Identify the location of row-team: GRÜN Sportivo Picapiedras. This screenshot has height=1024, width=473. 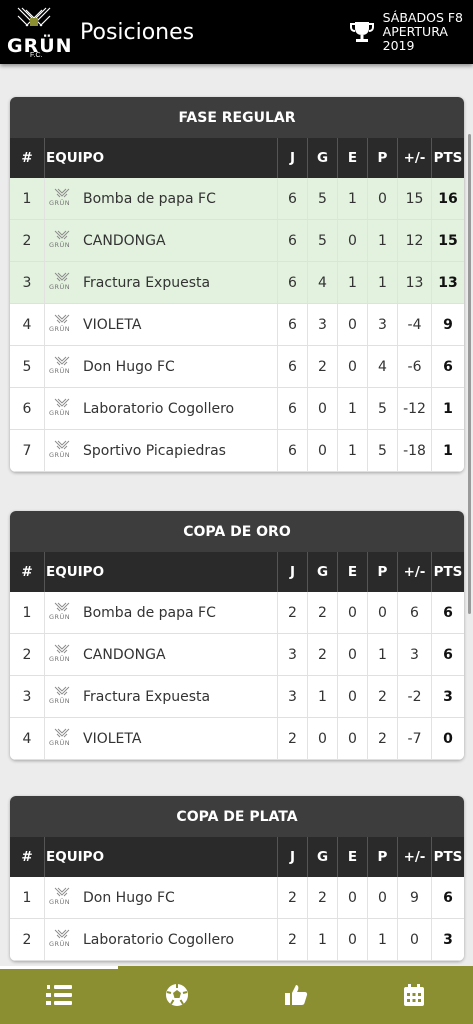
(160, 450).